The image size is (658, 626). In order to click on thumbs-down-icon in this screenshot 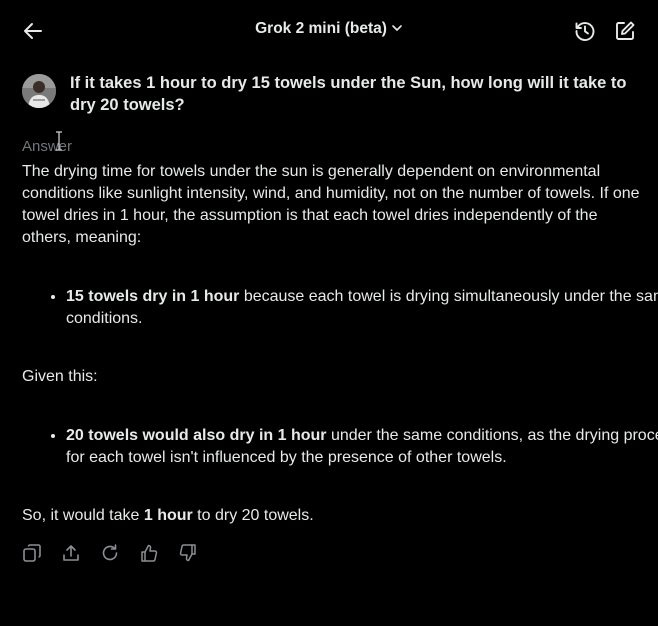, I will do `click(188, 553)`.